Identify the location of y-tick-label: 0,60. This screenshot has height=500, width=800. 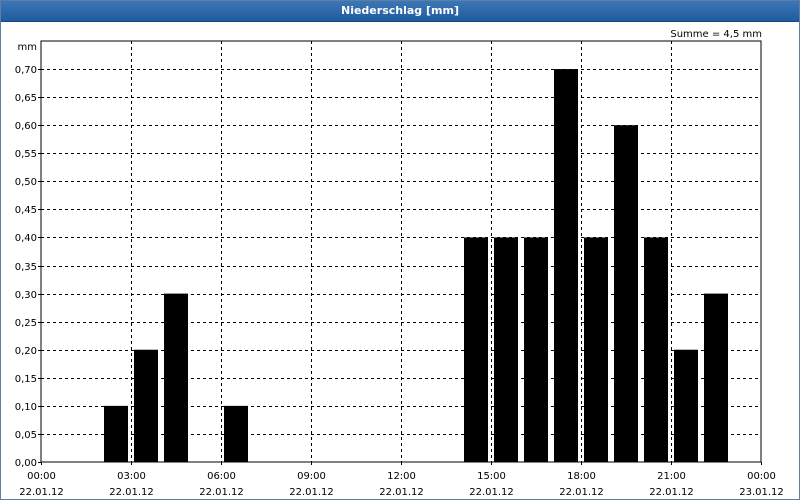
(26, 126).